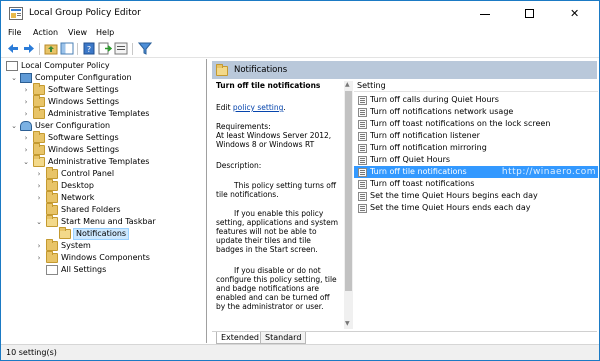  What do you see at coordinates (105, 48) in the screenshot?
I see `export-list-icon` at bounding box center [105, 48].